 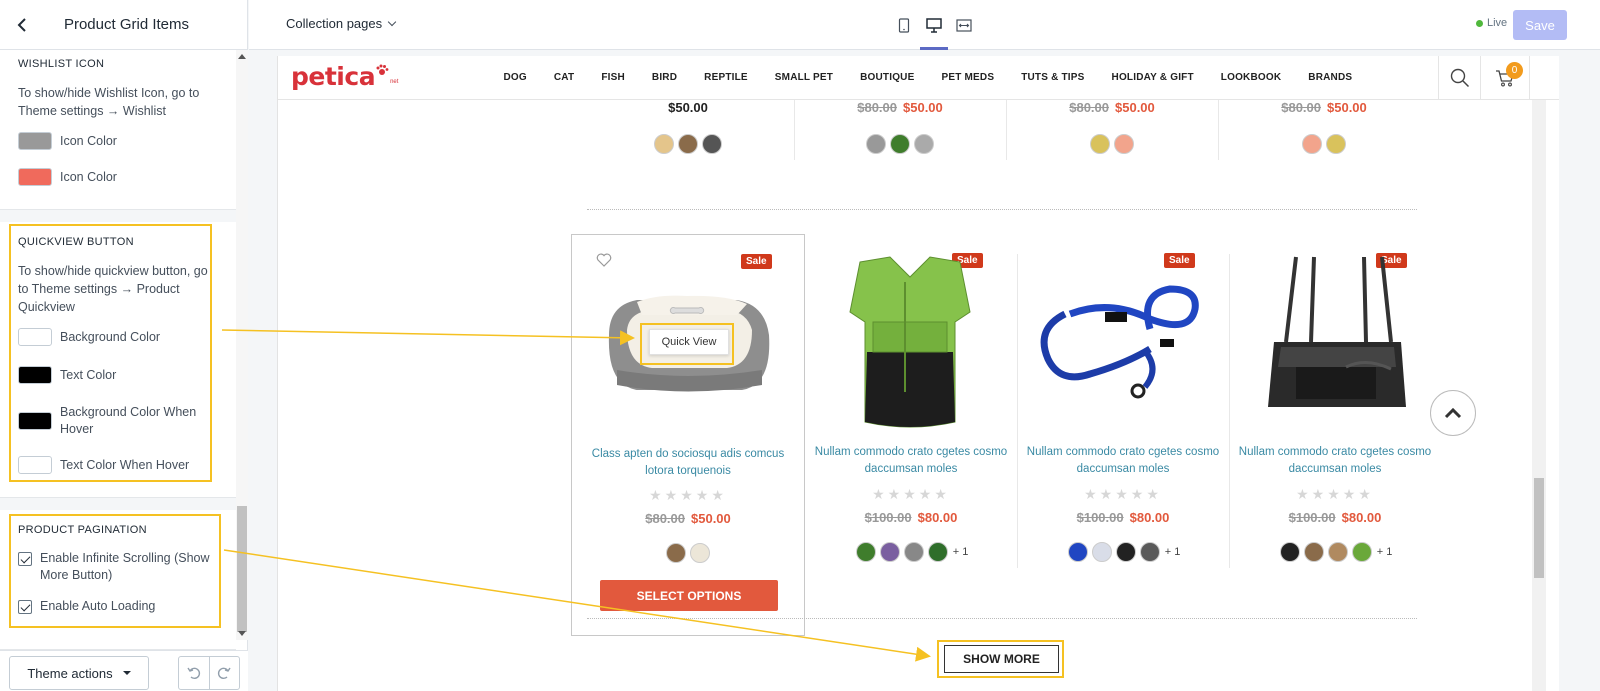 What do you see at coordinates (88, 374) in the screenshot?
I see `color-label: Text Color` at bounding box center [88, 374].